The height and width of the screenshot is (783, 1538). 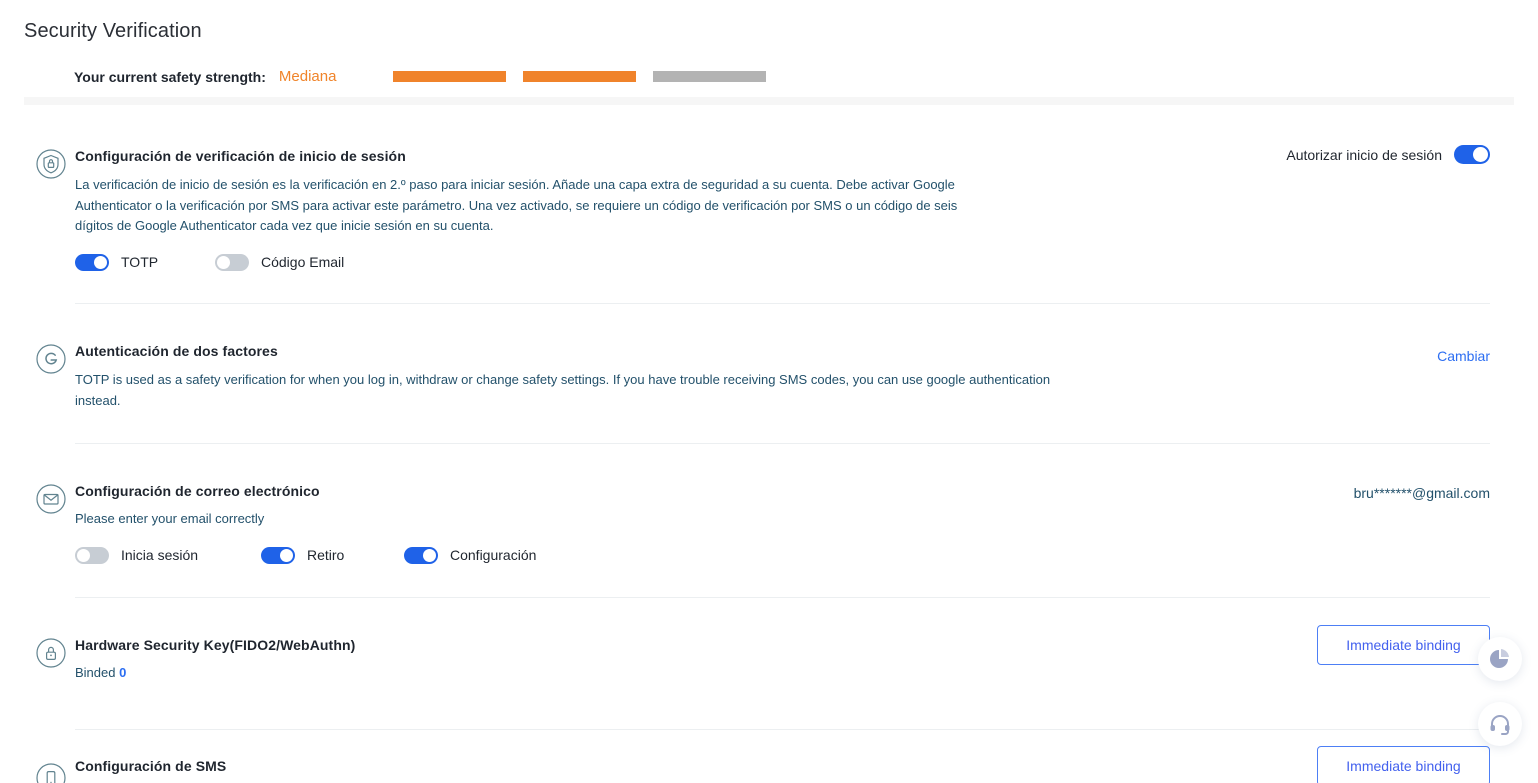 I want to click on authorize-login-label: Autorizar inicio de sesión, so click(x=1364, y=154).